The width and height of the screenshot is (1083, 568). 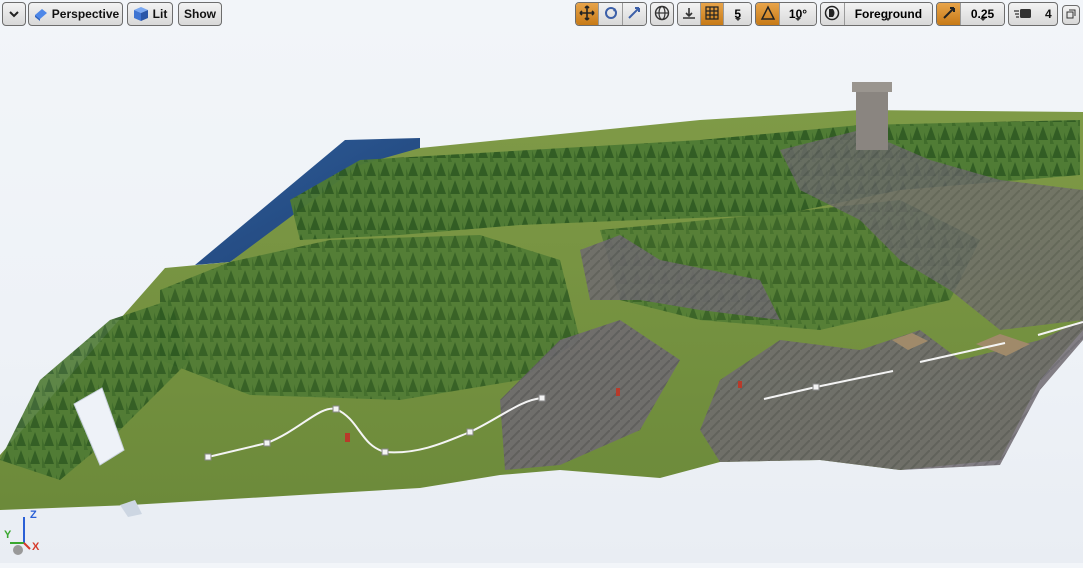 I want to click on perspective-cube-icon, so click(x=40, y=14).